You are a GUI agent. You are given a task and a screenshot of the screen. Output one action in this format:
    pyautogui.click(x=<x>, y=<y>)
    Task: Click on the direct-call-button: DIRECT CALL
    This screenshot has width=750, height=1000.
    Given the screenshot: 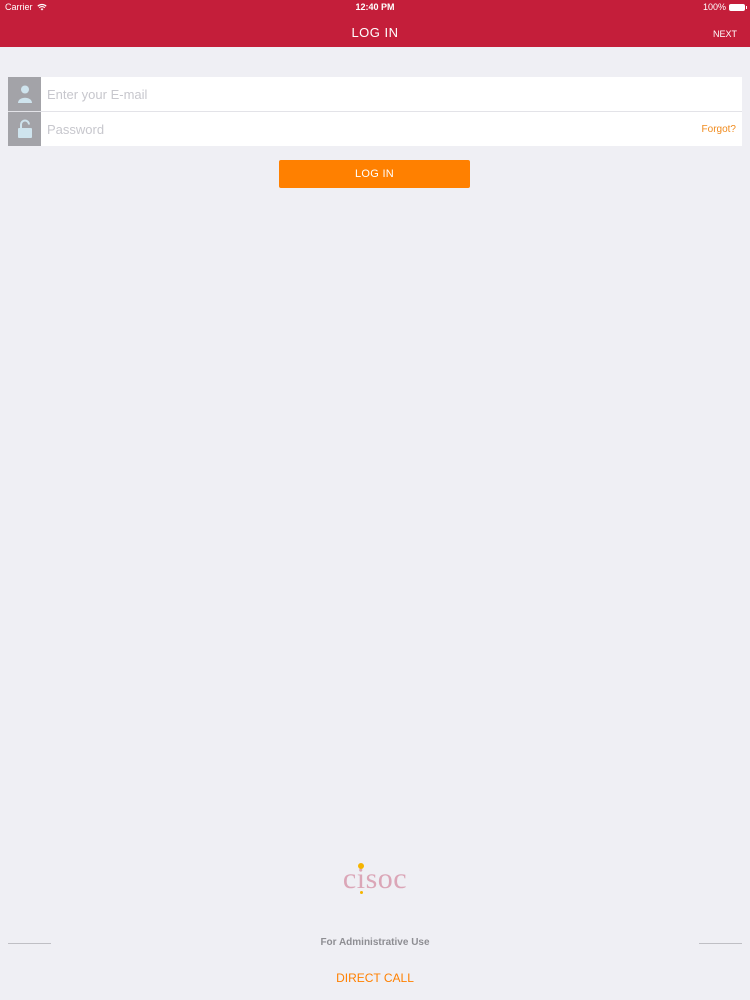 What is the action you would take?
    pyautogui.click(x=375, y=978)
    